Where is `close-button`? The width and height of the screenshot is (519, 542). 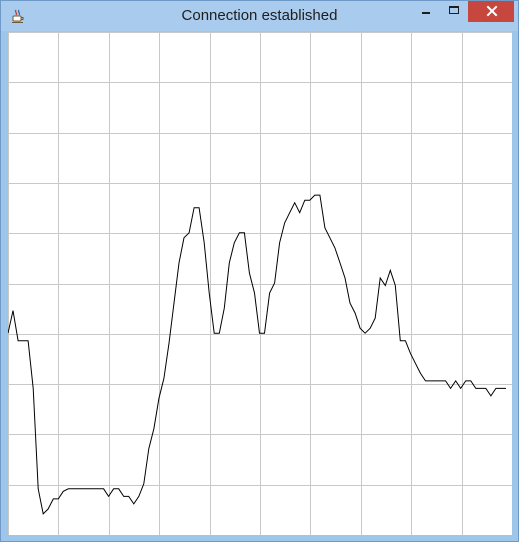 close-button is located at coordinates (491, 11).